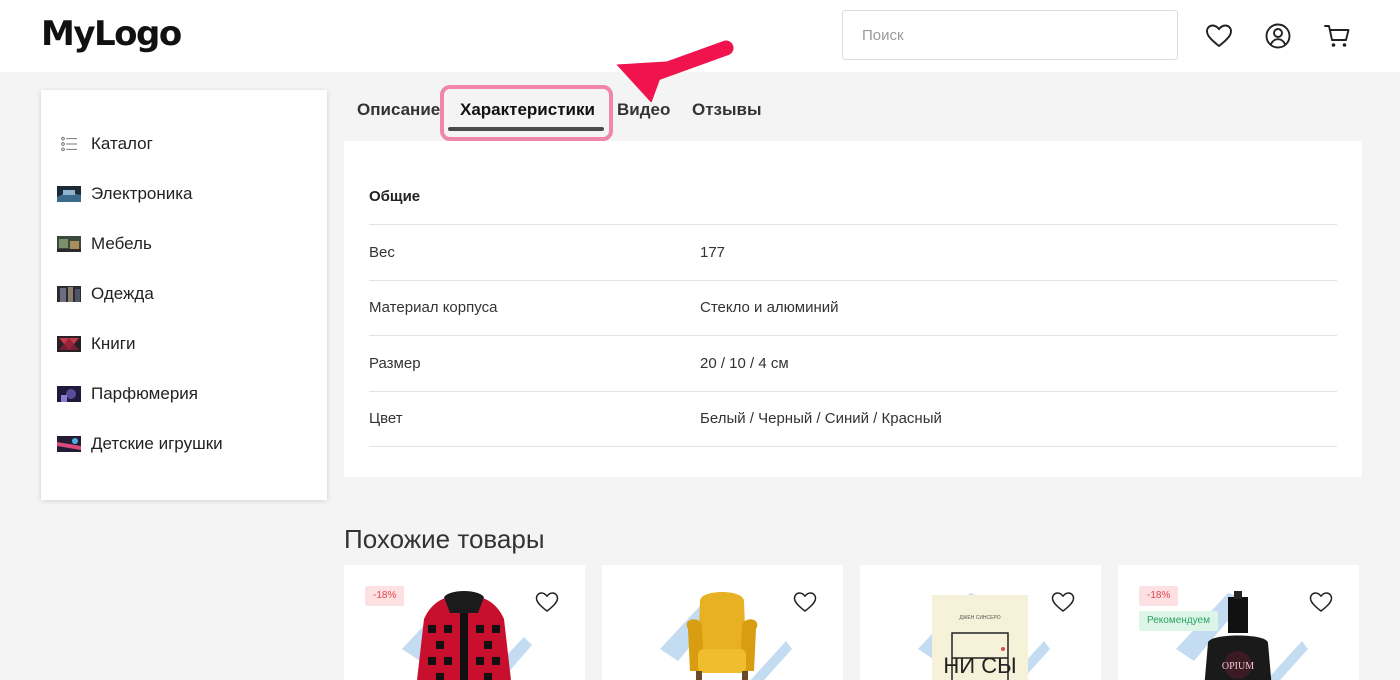 This screenshot has height=680, width=1400. Describe the element at coordinates (675, 71) in the screenshot. I see `pointer-arrow-icon` at that location.